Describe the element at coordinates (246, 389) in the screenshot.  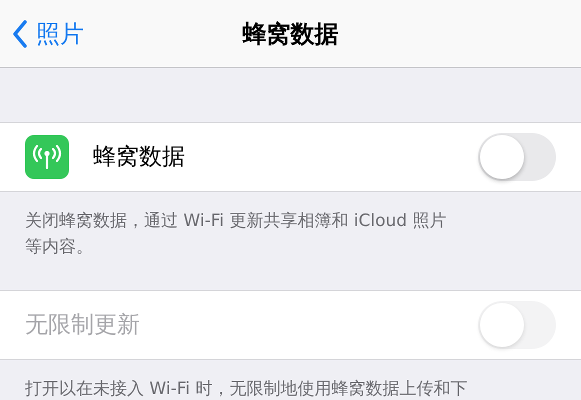
I see `footer-text: 打开以在未接入 Wi-Fi 时，无限制地使用蜂窝数据上传和下` at that location.